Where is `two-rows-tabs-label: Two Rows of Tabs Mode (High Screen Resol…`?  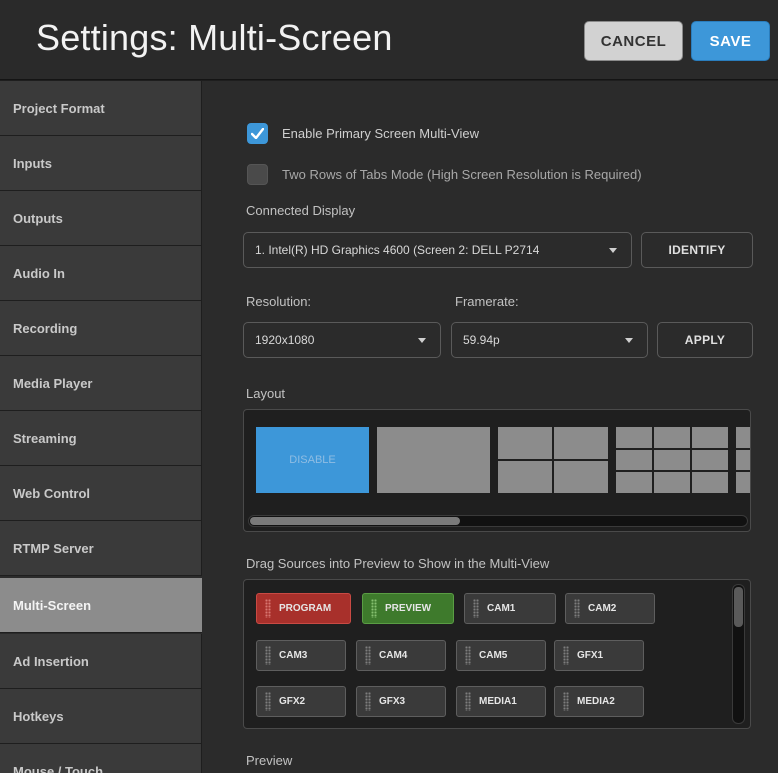 two-rows-tabs-label: Two Rows of Tabs Mode (High Screen Resol… is located at coordinates (462, 174).